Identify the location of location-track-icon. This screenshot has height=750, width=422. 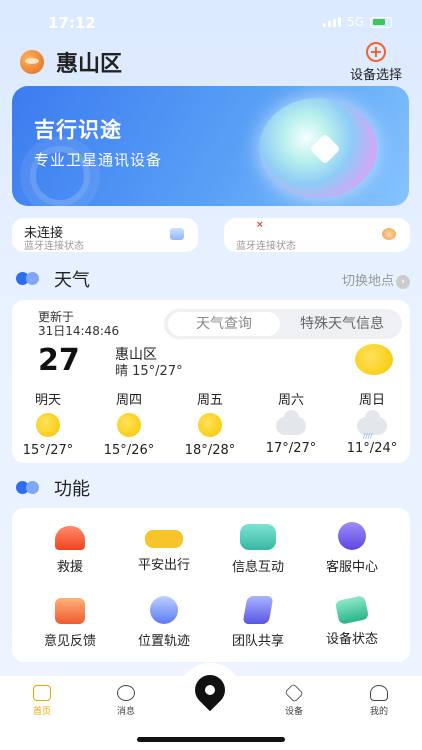
(164, 610).